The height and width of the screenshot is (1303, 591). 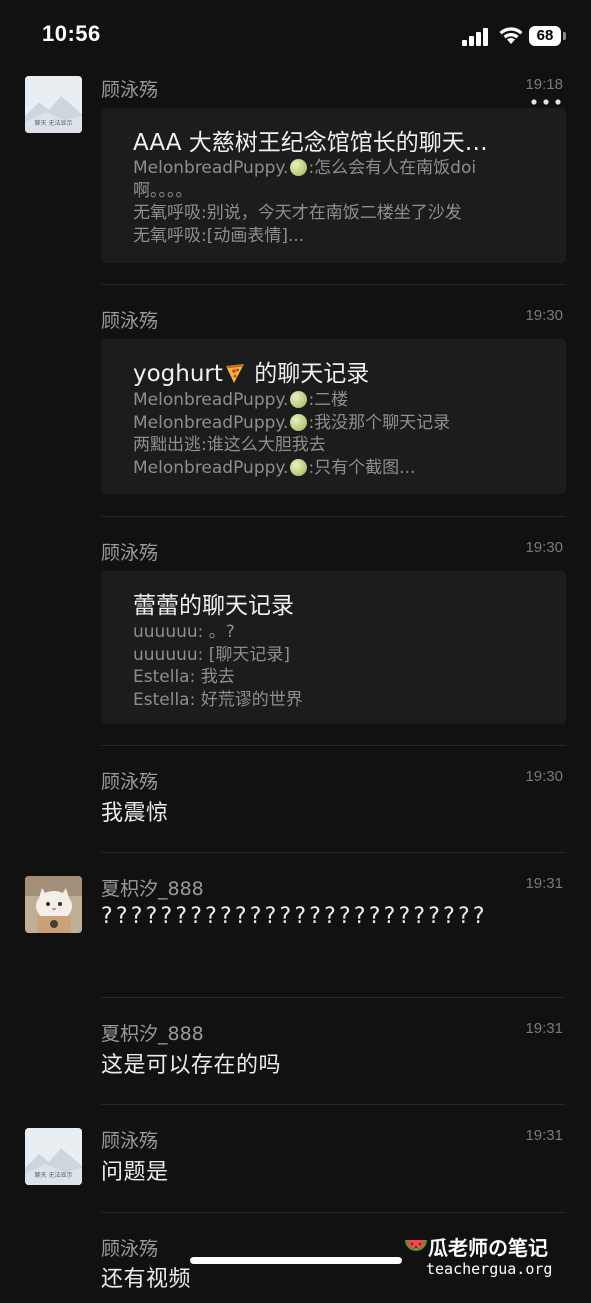 I want to click on message-text: 这是可以存在的吗, so click(x=191, y=1065).